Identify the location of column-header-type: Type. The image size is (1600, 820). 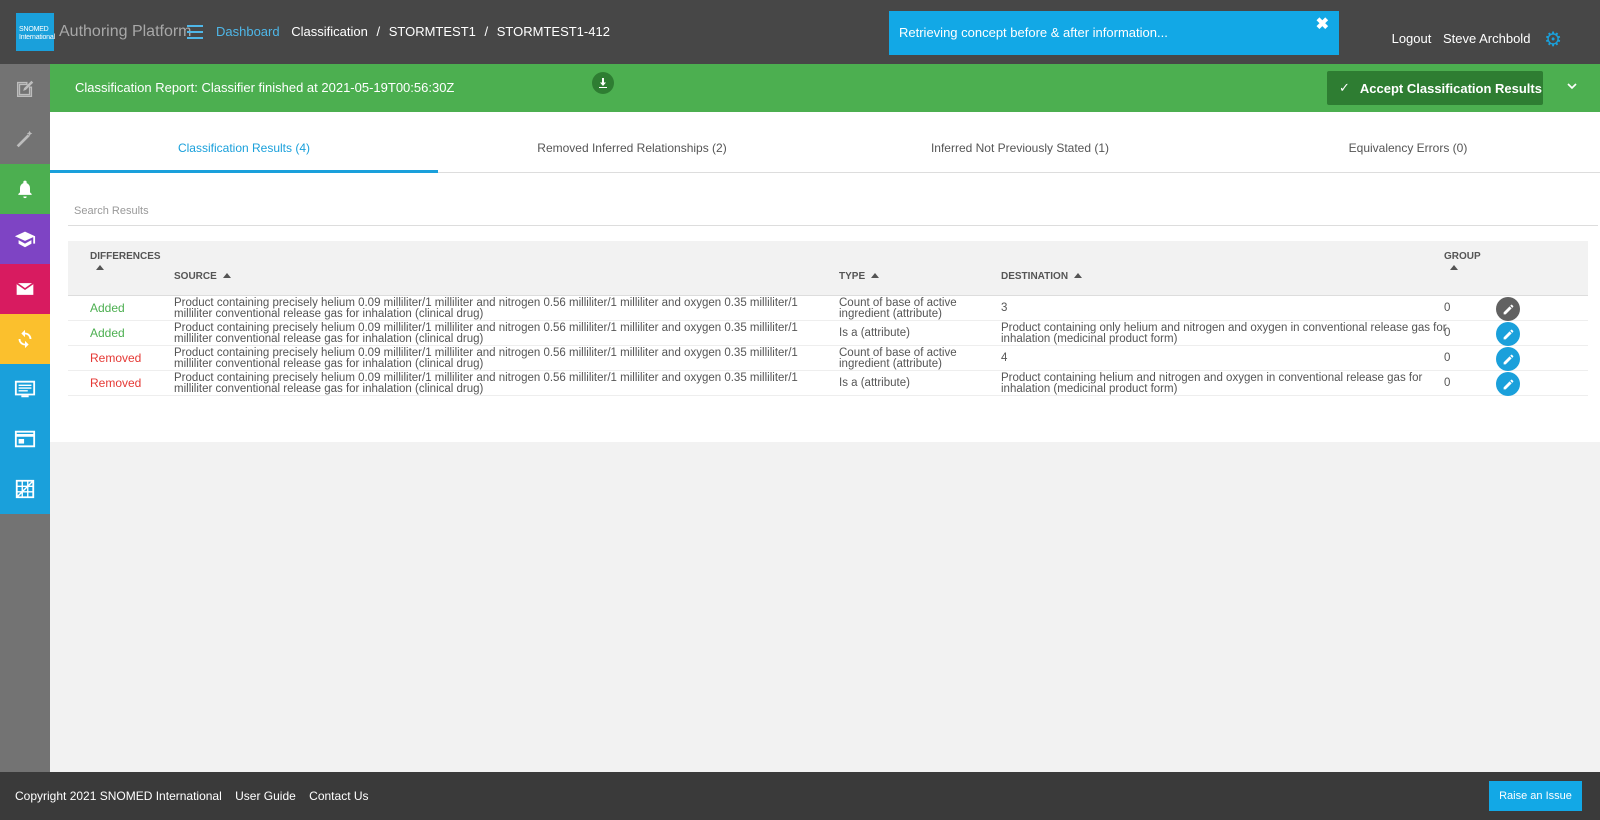
(859, 276).